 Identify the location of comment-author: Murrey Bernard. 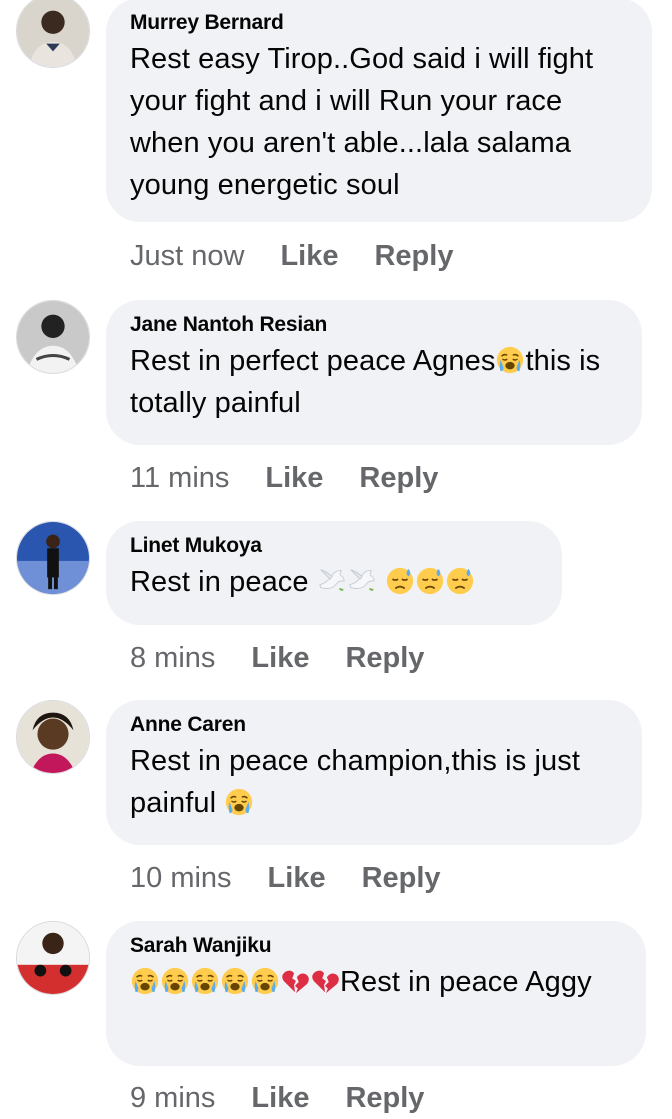
(380, 23).